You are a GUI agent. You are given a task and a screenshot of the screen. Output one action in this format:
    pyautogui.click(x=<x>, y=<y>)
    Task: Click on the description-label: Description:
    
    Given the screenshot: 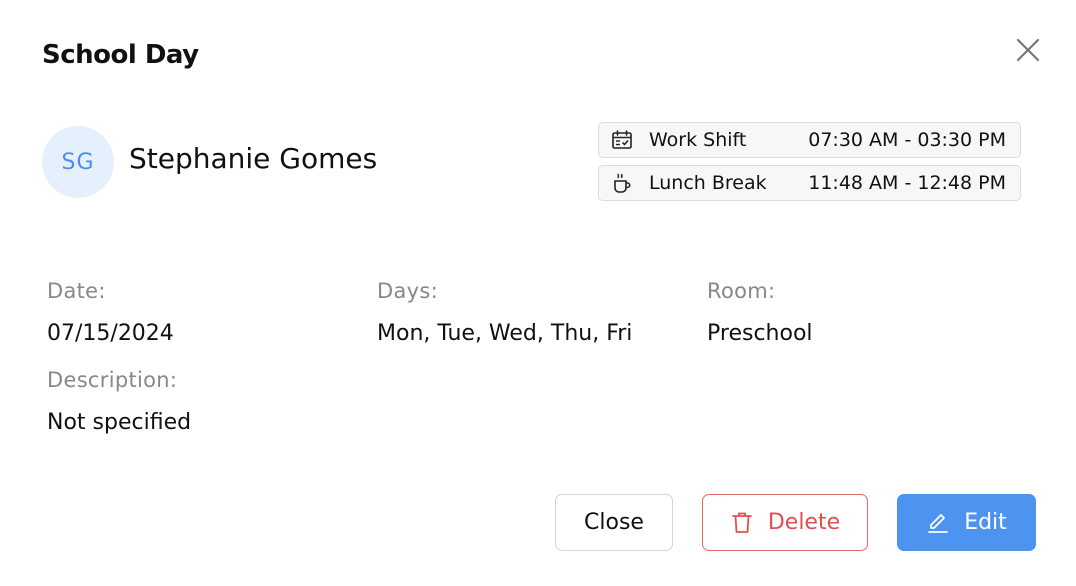 What is the action you would take?
    pyautogui.click(x=112, y=380)
    